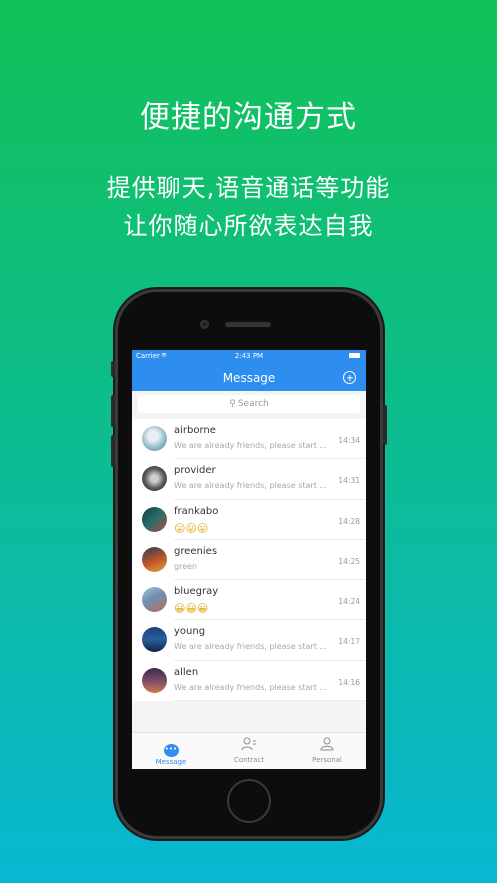 This screenshot has height=883, width=497. Describe the element at coordinates (349, 682) in the screenshot. I see `message-time: 14:16` at that location.